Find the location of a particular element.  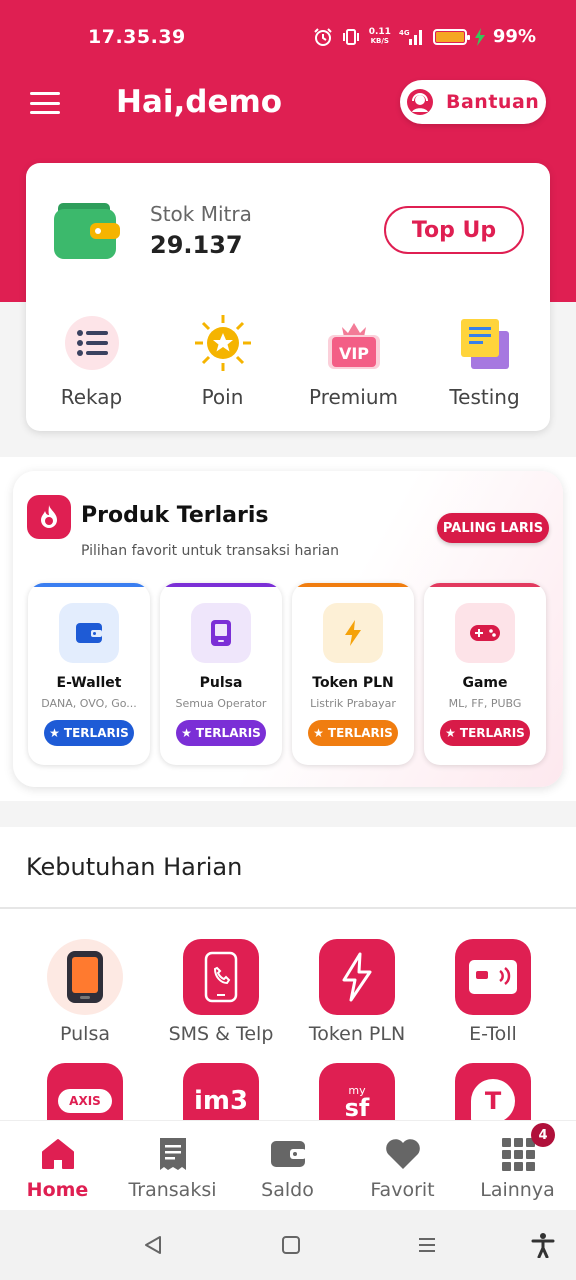

kebutuhan-item-token-pln: Token PLN is located at coordinates (357, 992).